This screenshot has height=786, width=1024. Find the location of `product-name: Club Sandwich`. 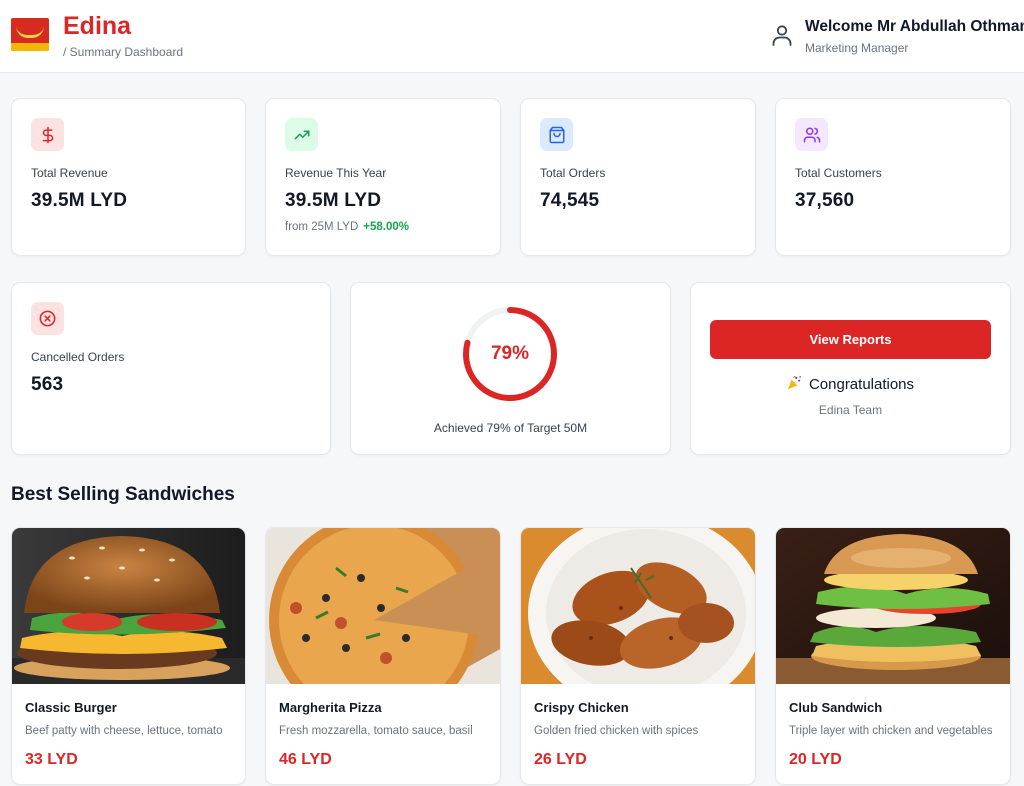

product-name: Club Sandwich is located at coordinates (836, 707).